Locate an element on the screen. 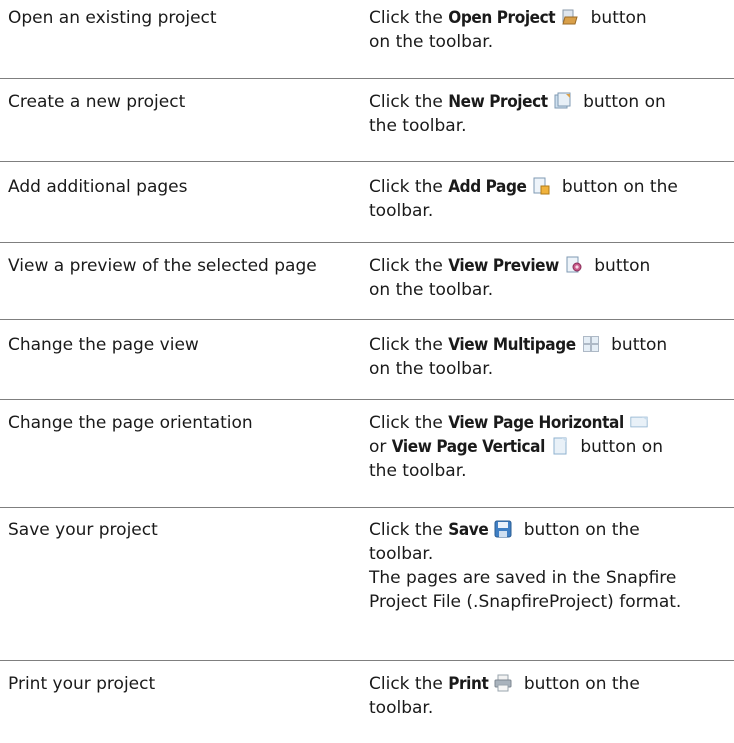 The height and width of the screenshot is (743, 734). save-icon is located at coordinates (503, 529).